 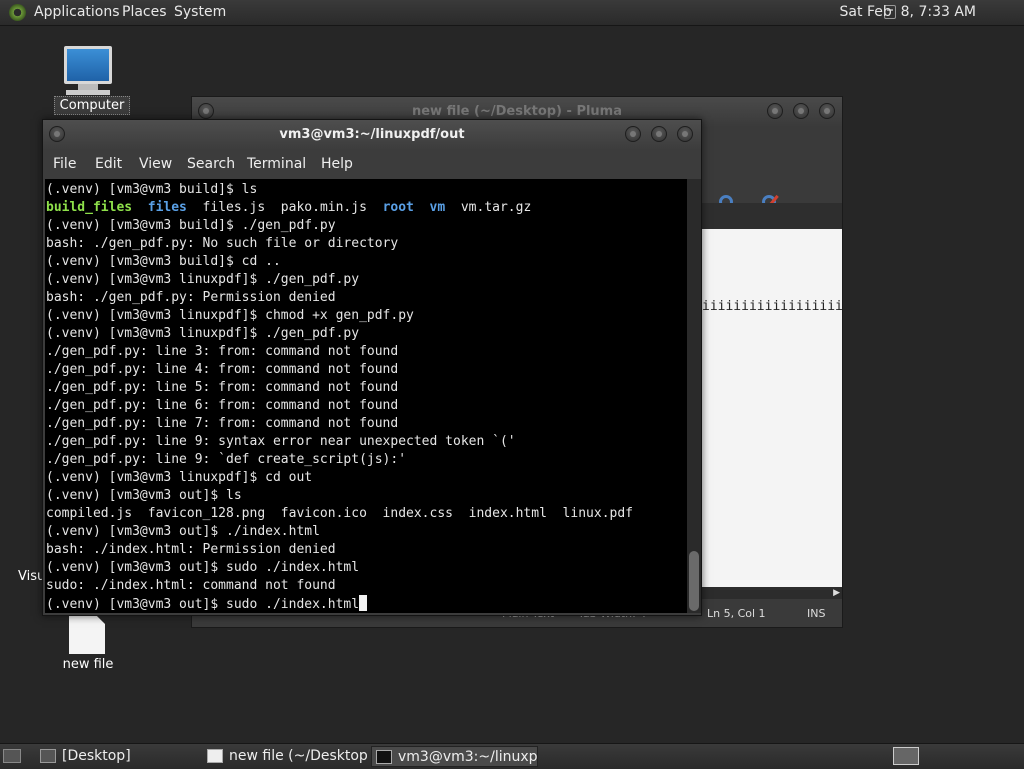 I want to click on scroll-right-arrow-icon: ▶, so click(x=836, y=593).